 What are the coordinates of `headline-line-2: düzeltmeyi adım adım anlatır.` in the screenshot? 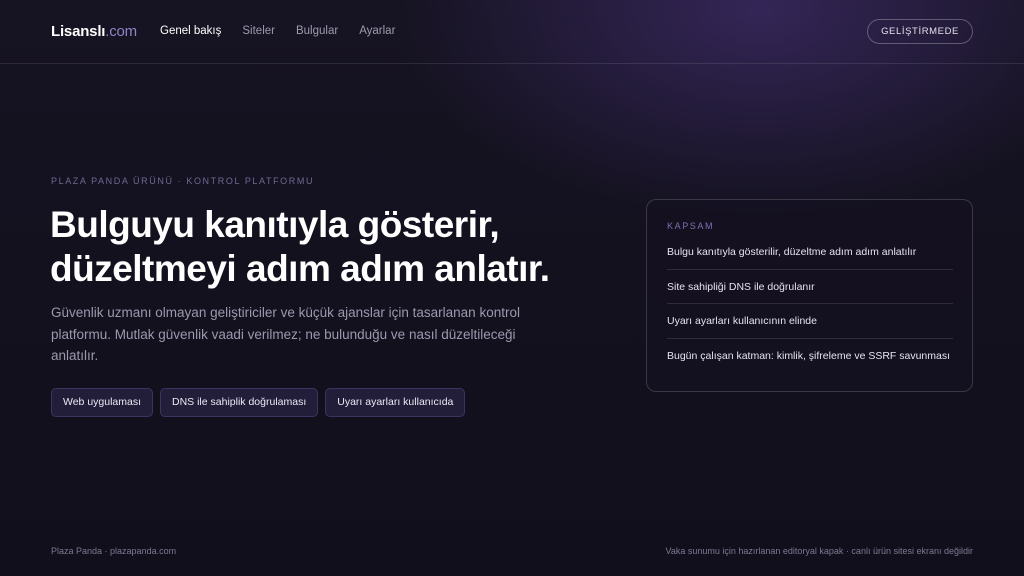 It's located at (300, 268).